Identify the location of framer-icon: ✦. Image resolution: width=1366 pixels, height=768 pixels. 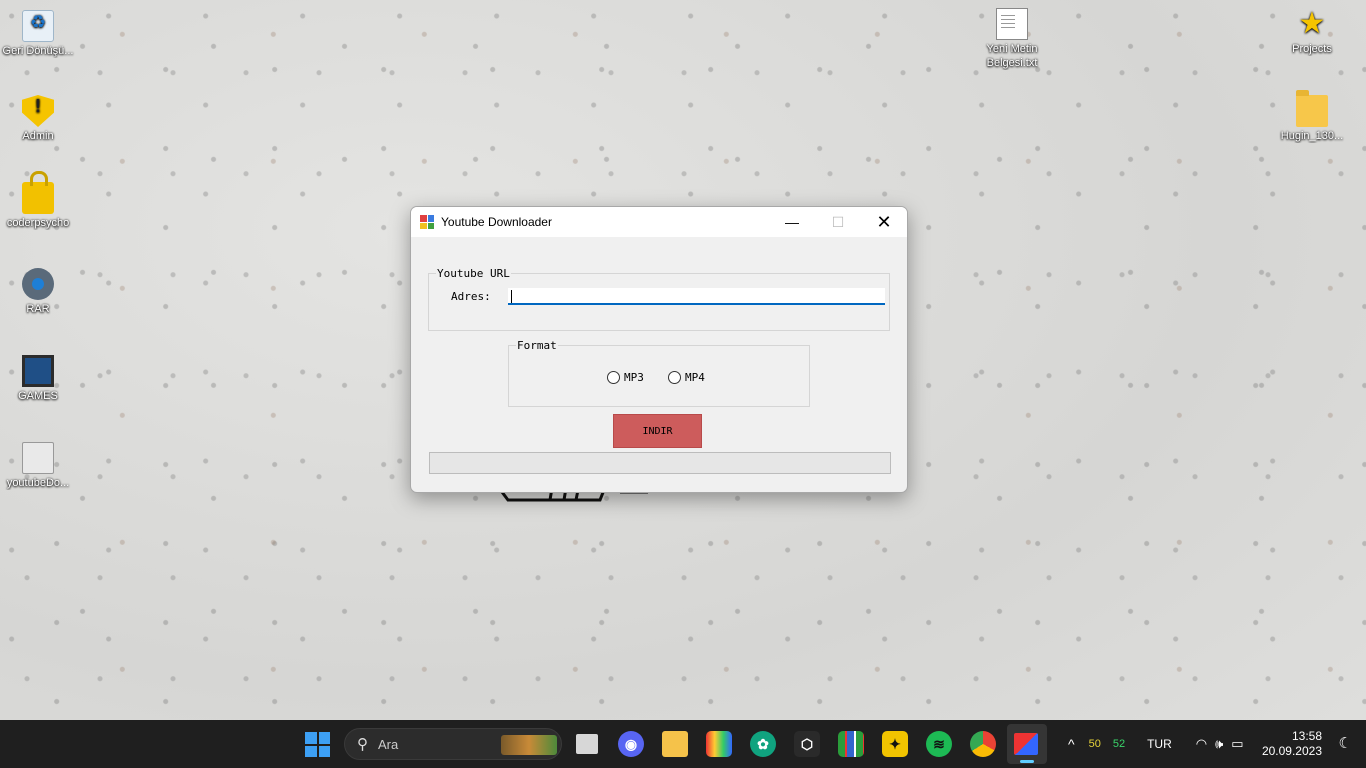
(895, 744).